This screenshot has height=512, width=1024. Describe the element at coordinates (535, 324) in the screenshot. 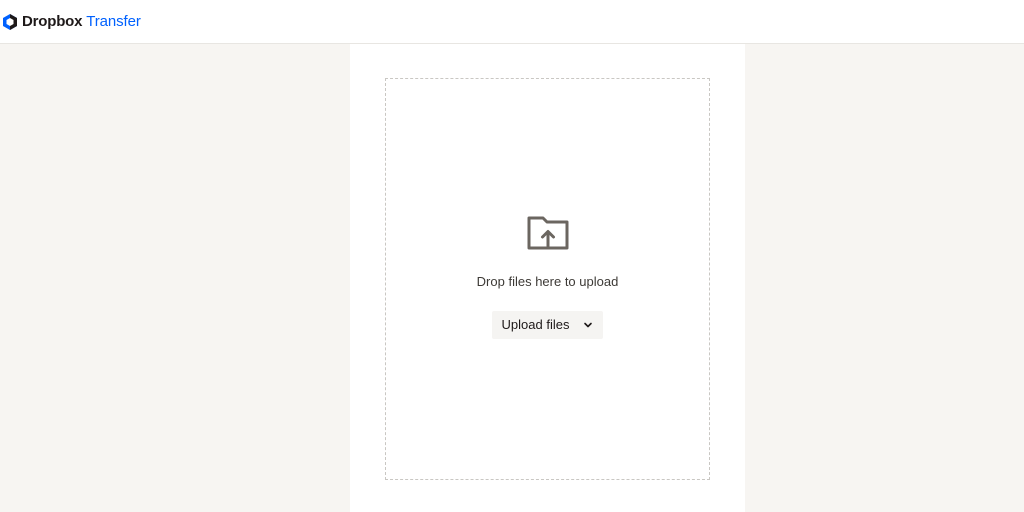

I see `upload-files-label: Upload files` at that location.